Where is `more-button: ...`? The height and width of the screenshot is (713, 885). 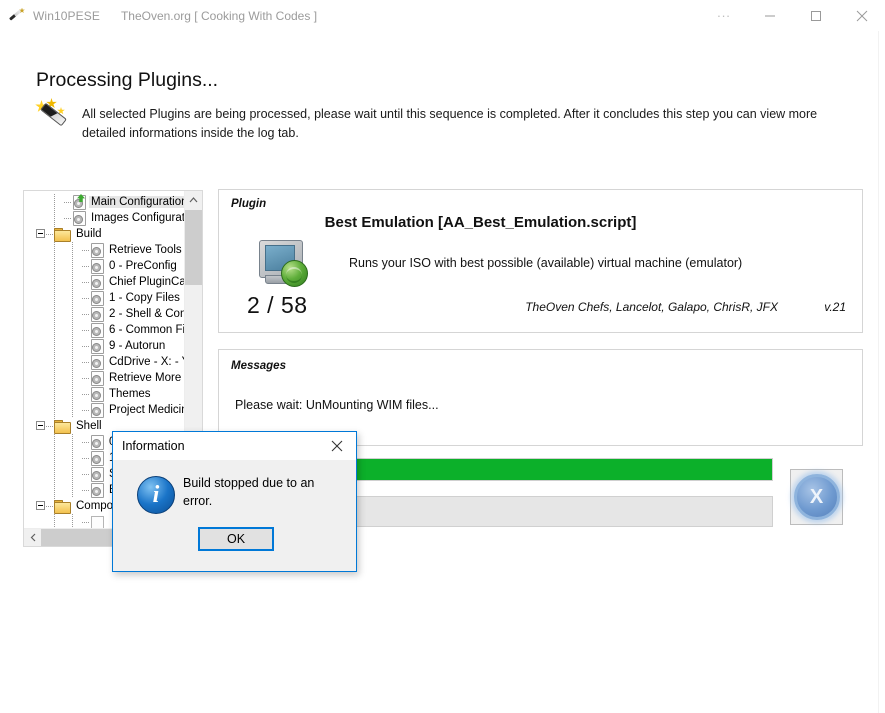 more-button: ... is located at coordinates (724, 15).